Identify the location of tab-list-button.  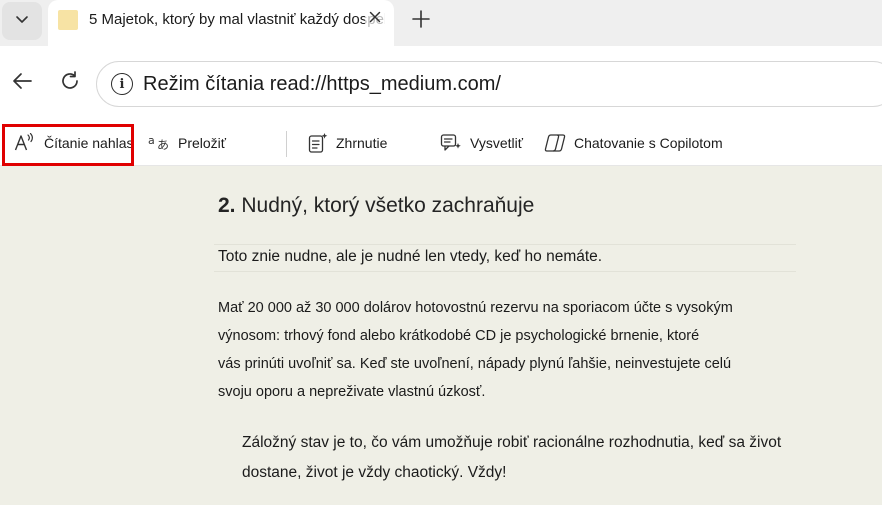
(22, 21).